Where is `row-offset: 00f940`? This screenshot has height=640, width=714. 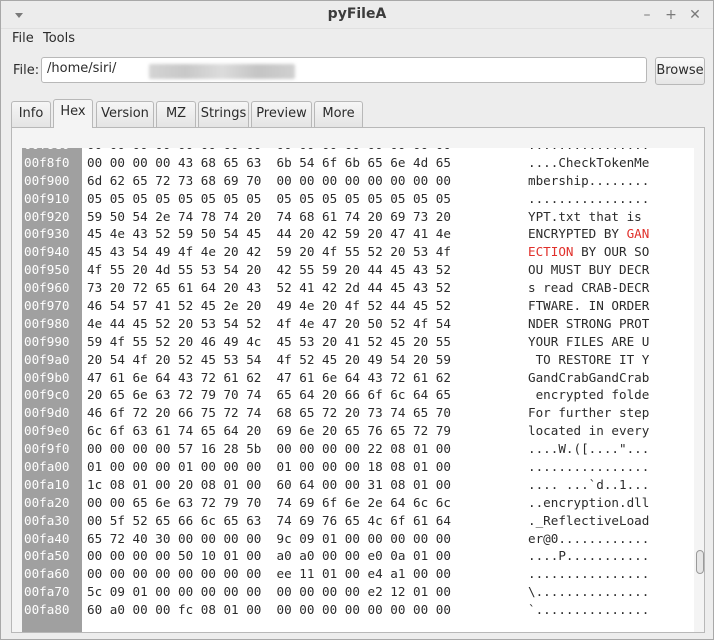 row-offset: 00f940 is located at coordinates (47, 252).